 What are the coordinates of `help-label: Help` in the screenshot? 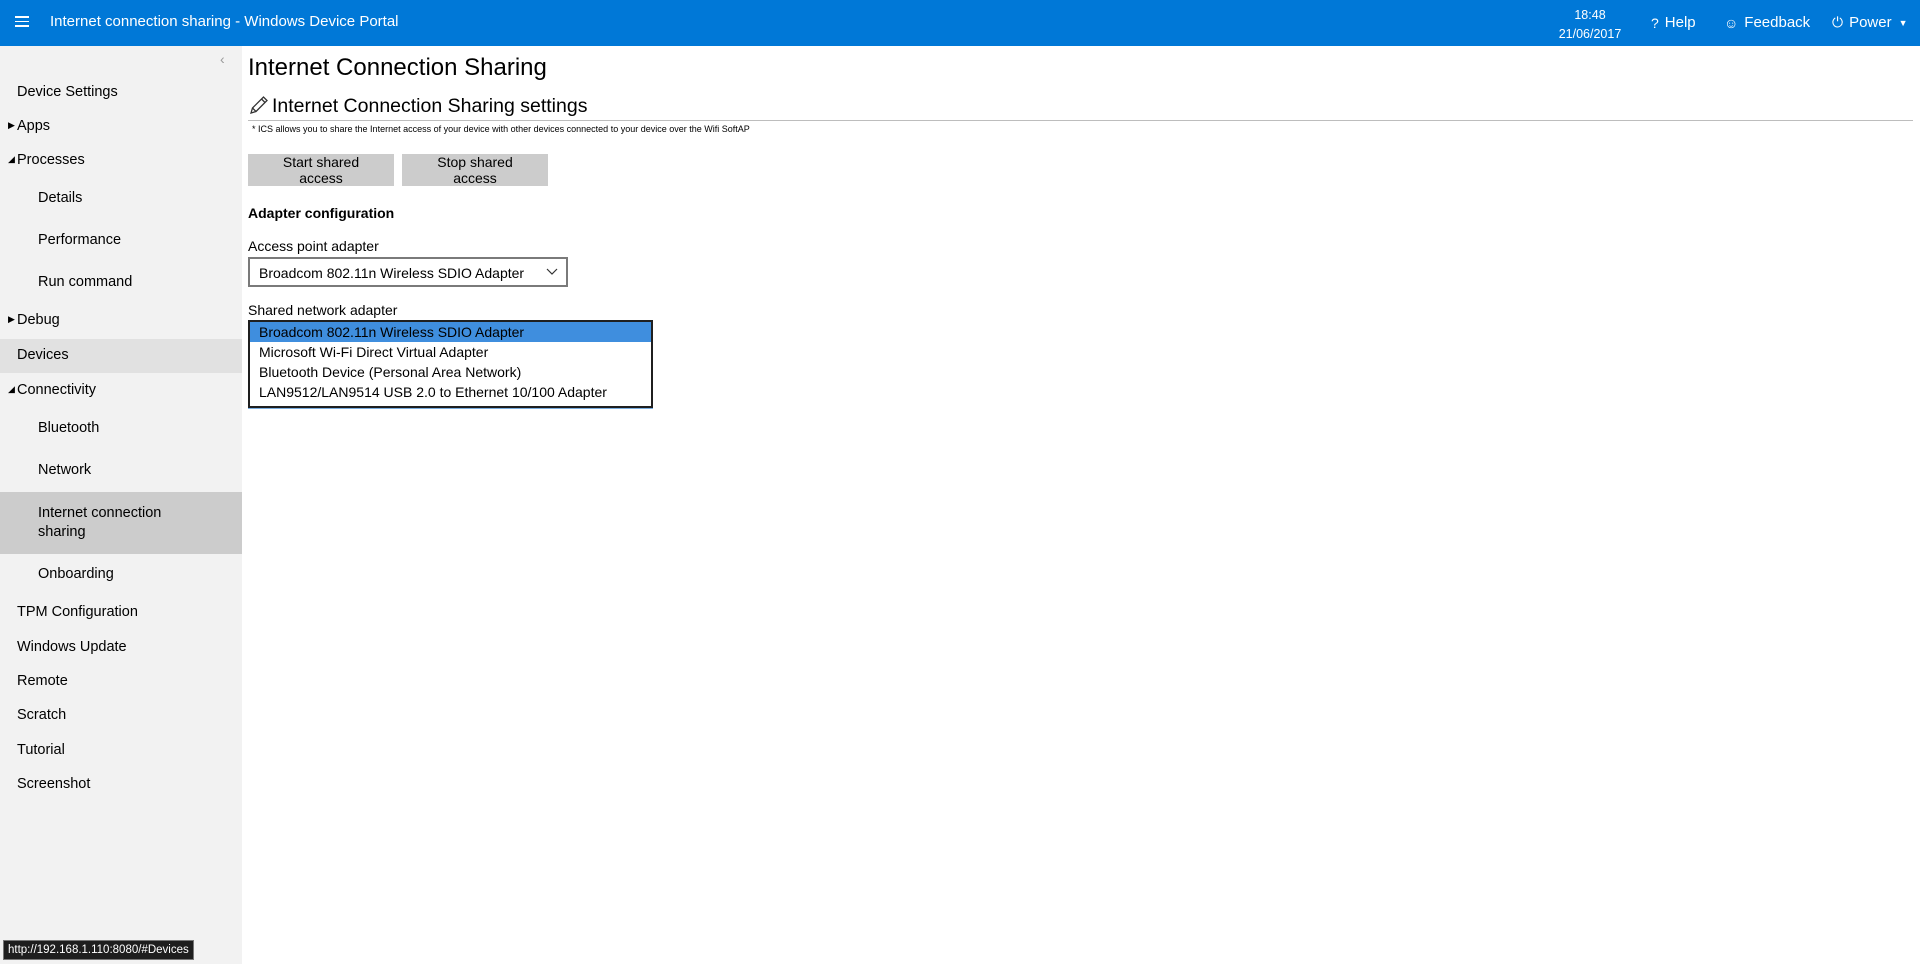 It's located at (1680, 22).